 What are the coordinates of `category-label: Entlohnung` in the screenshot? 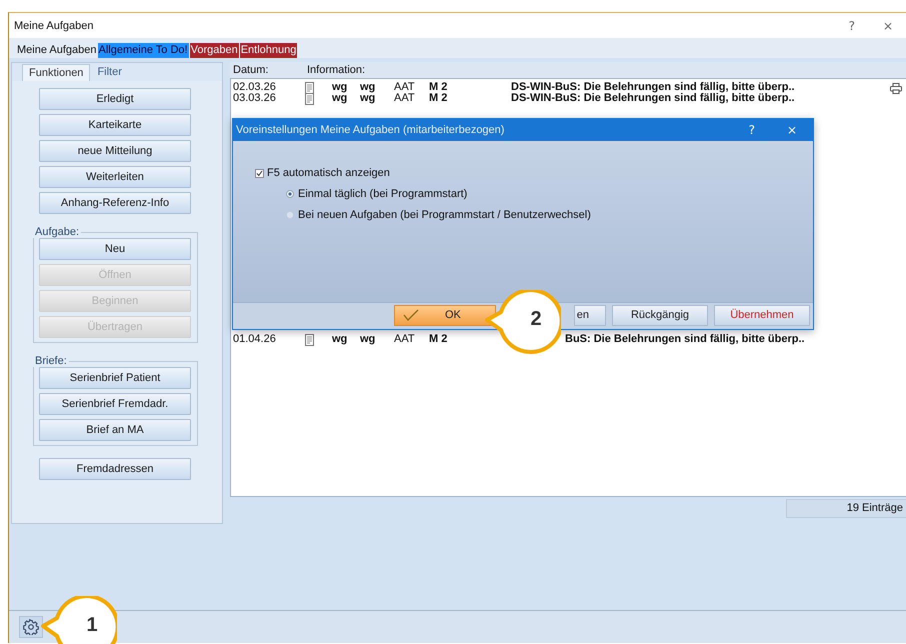 It's located at (269, 50).